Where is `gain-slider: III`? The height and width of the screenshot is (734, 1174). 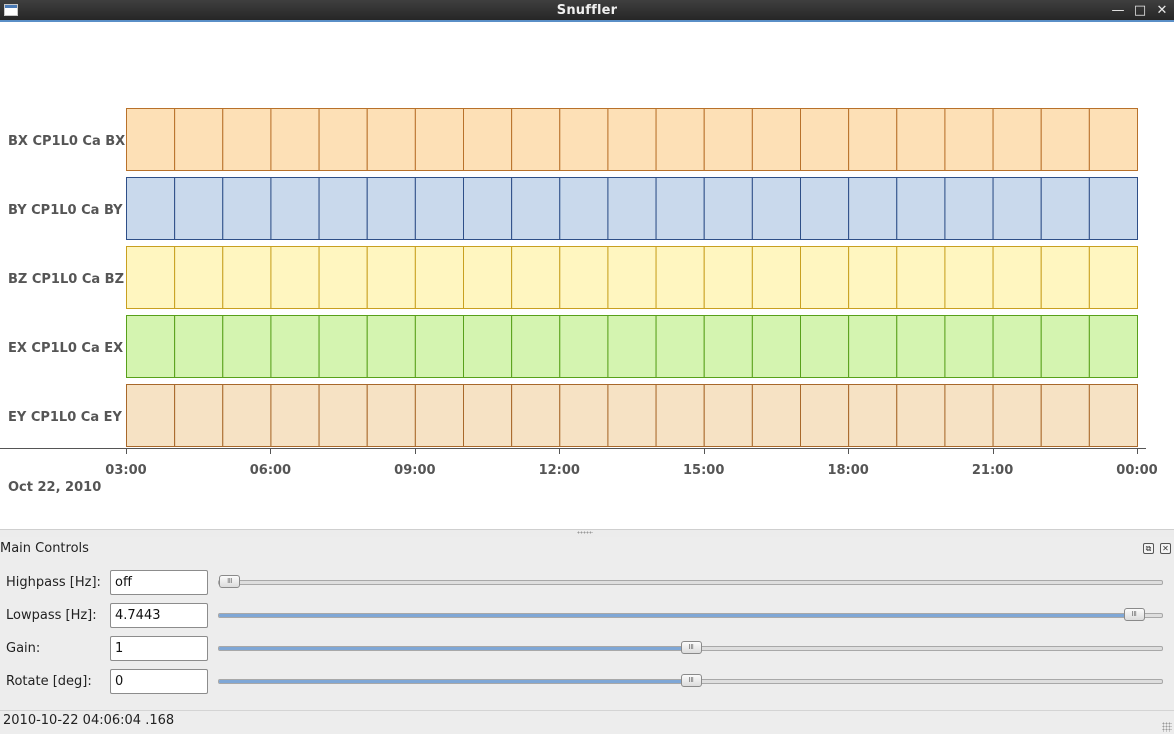 gain-slider: III is located at coordinates (690, 647).